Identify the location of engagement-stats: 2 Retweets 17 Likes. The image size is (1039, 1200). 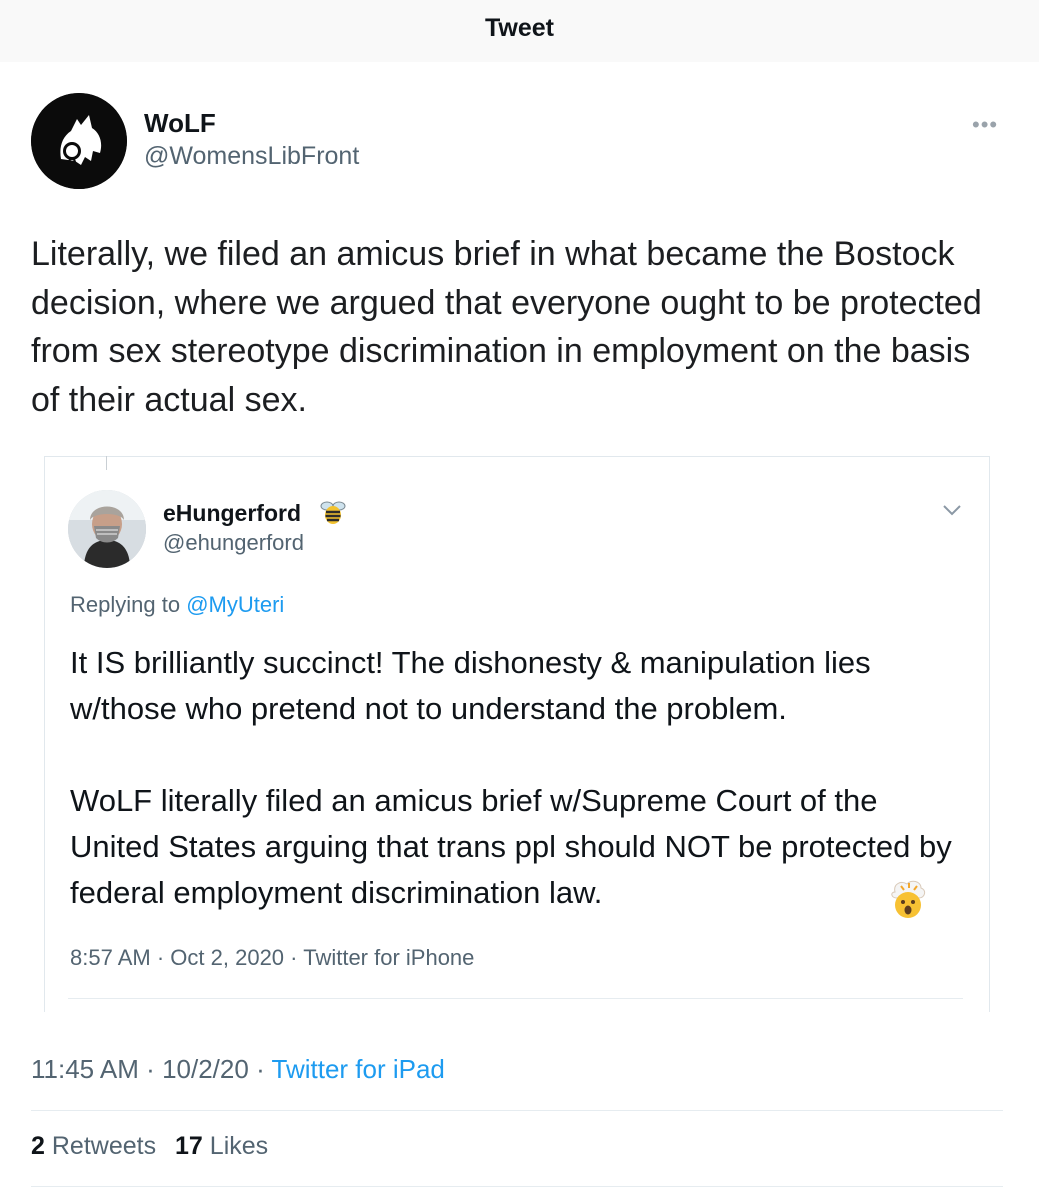
(149, 1146).